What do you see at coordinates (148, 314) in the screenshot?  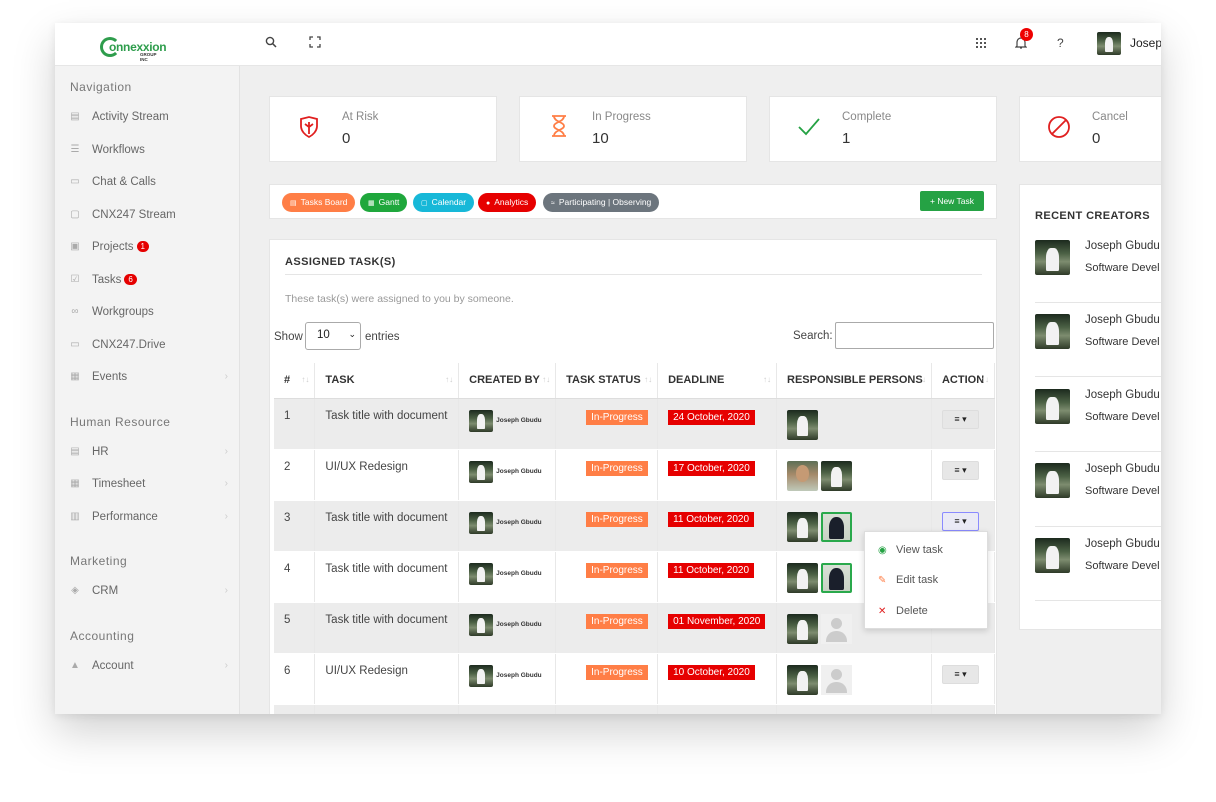 I see `sidebar-item-workgroups: ∞ Workgroups` at bounding box center [148, 314].